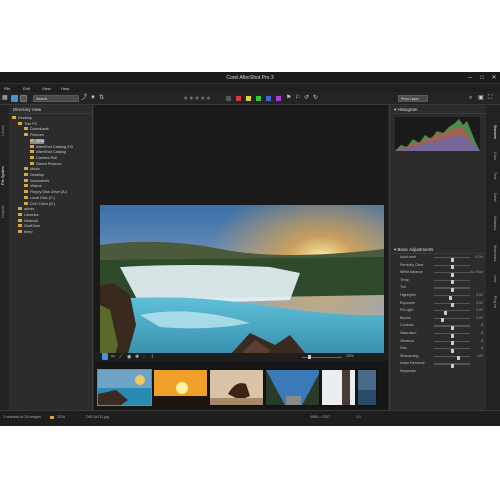 This screenshot has height=500, width=500. I want to click on zoom-slider-knob, so click(309, 357).